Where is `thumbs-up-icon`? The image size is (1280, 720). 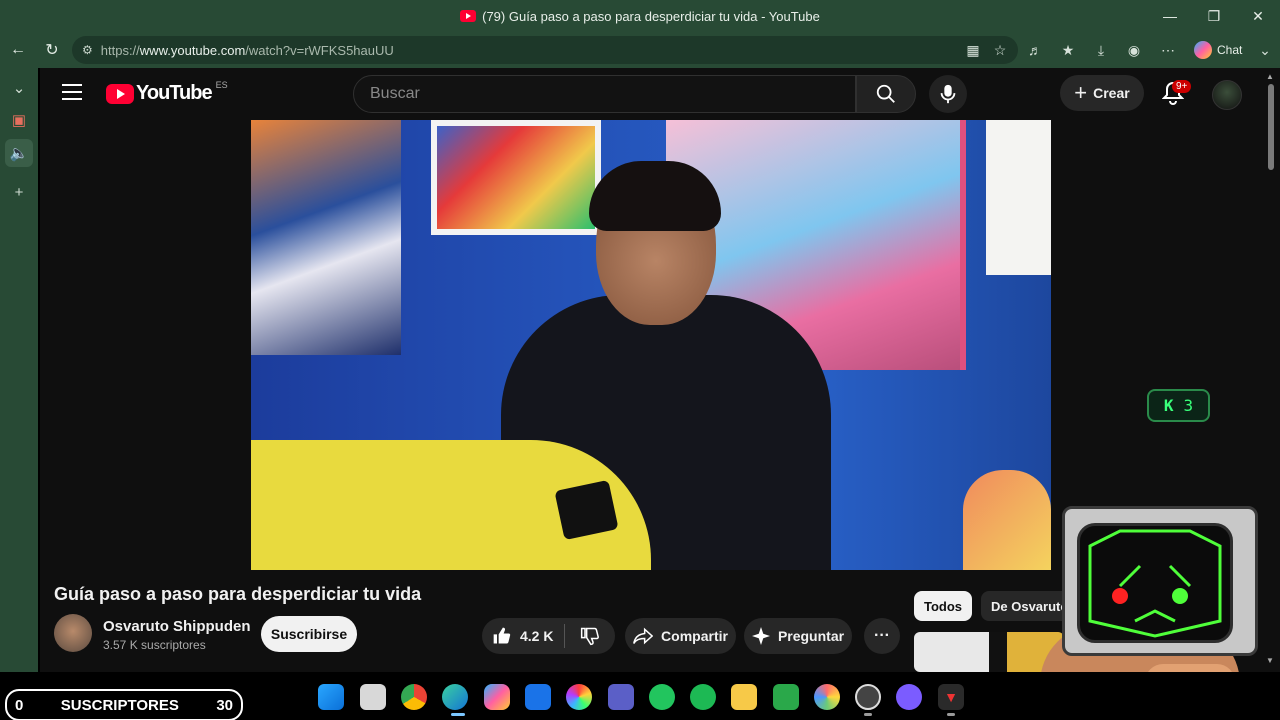
thumbs-up-icon is located at coordinates (502, 635).